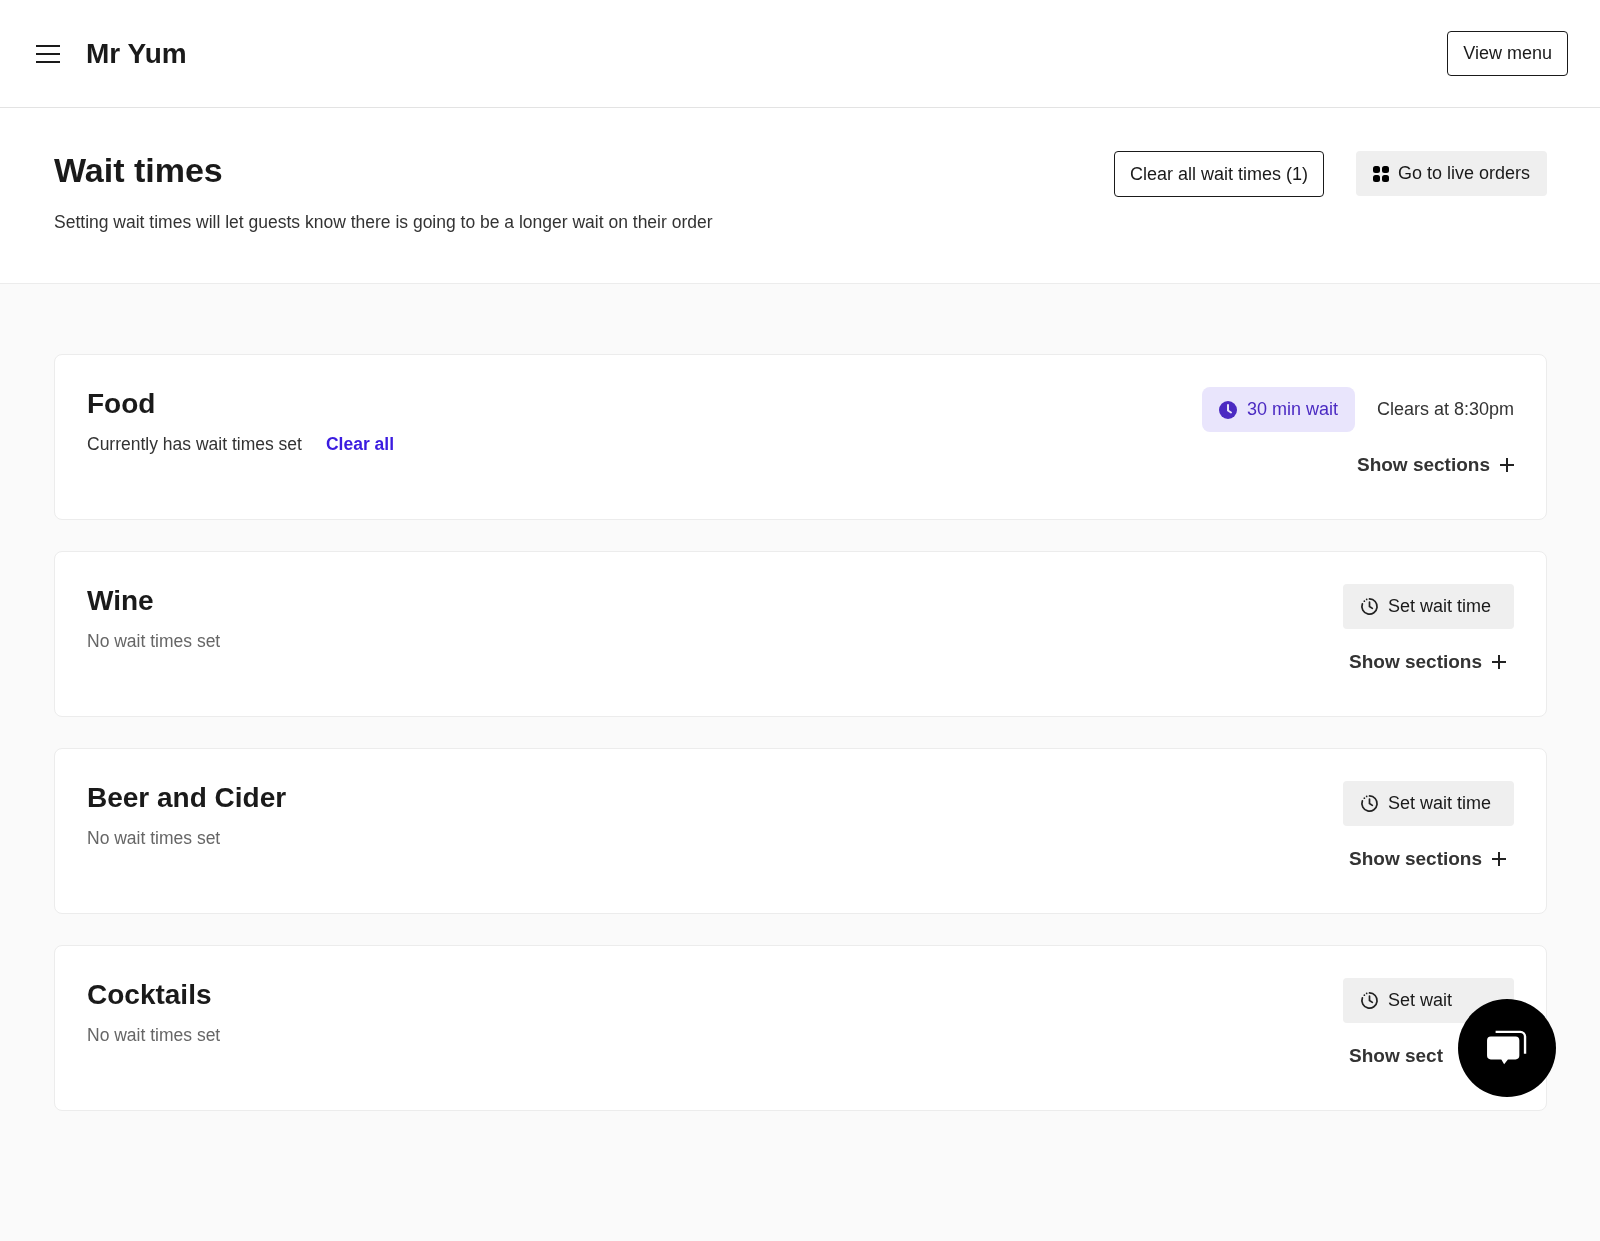 The width and height of the screenshot is (1600, 1241). What do you see at coordinates (1507, 1048) in the screenshot?
I see `chat-bubble-icon` at bounding box center [1507, 1048].